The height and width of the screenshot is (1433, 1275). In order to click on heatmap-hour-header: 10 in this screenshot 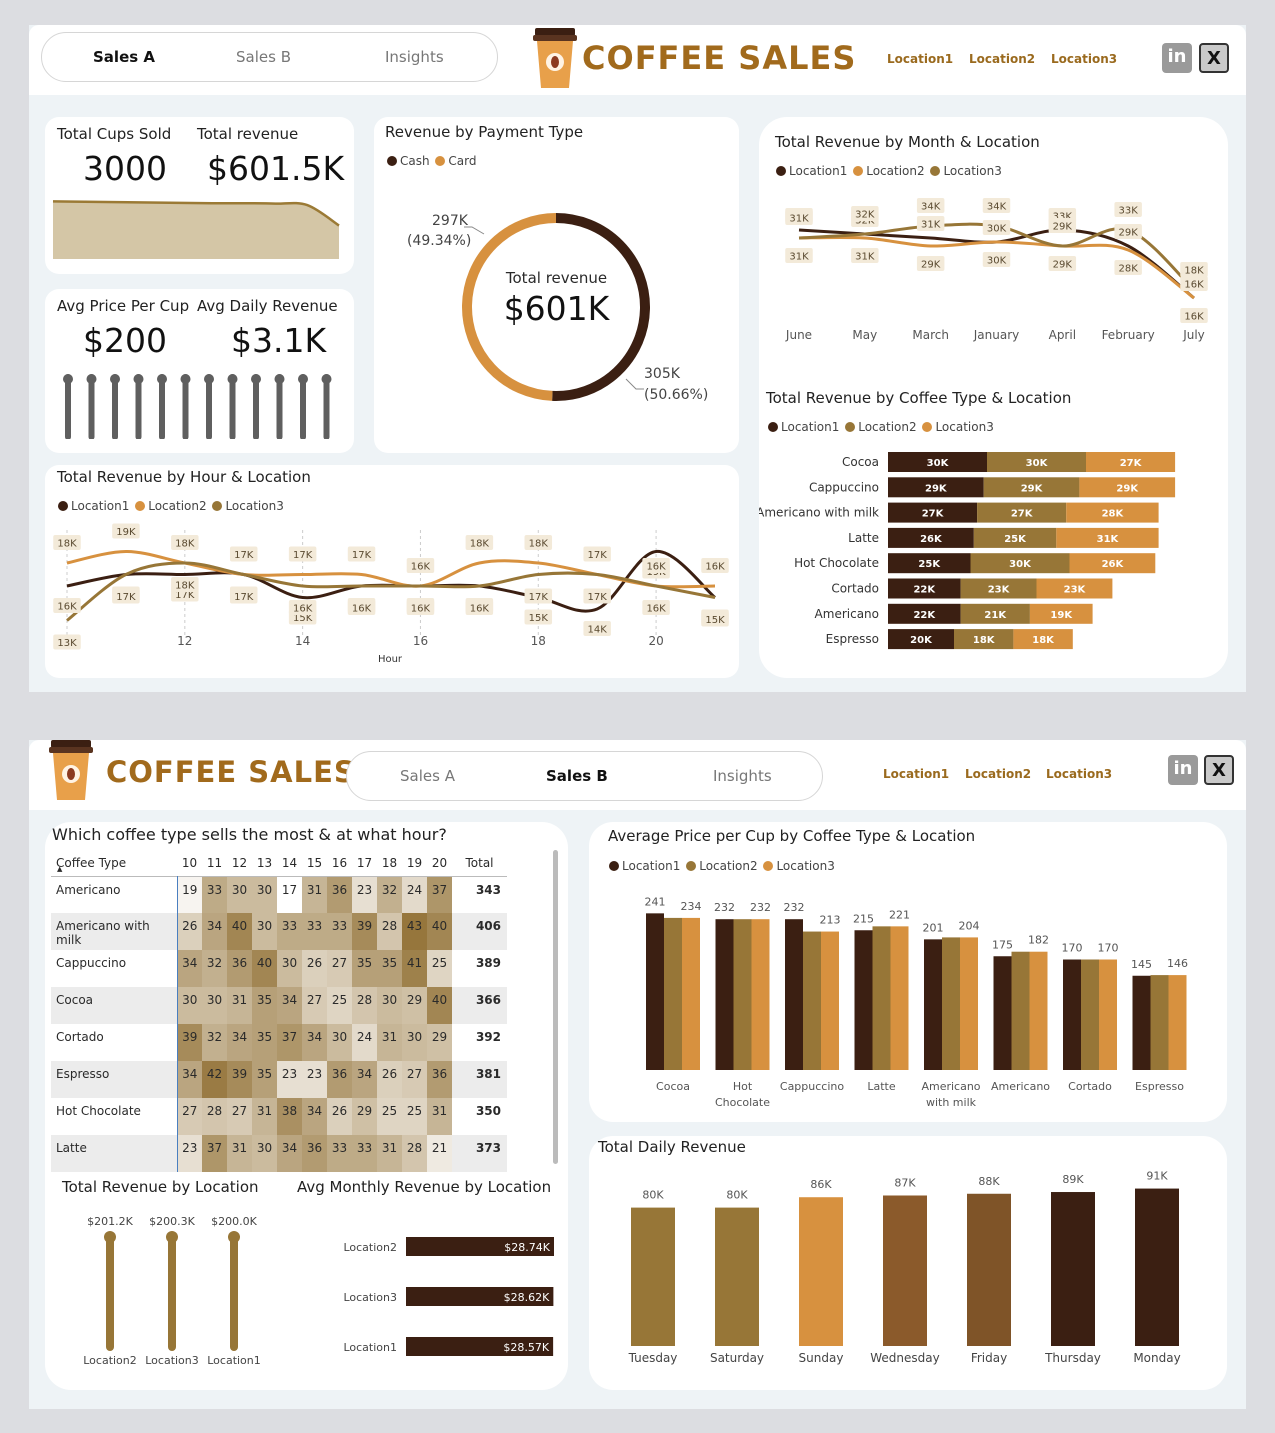, I will do `click(189, 863)`.